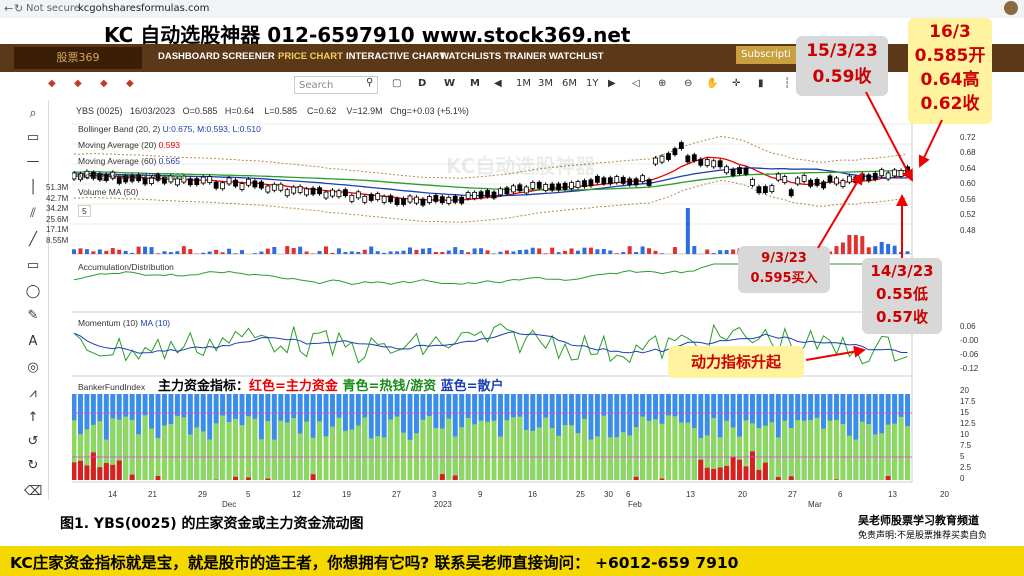 The image size is (1024, 576). What do you see at coordinates (918, 520) in the screenshot?
I see `channel-name: 吴老师股票学习教育频道` at bounding box center [918, 520].